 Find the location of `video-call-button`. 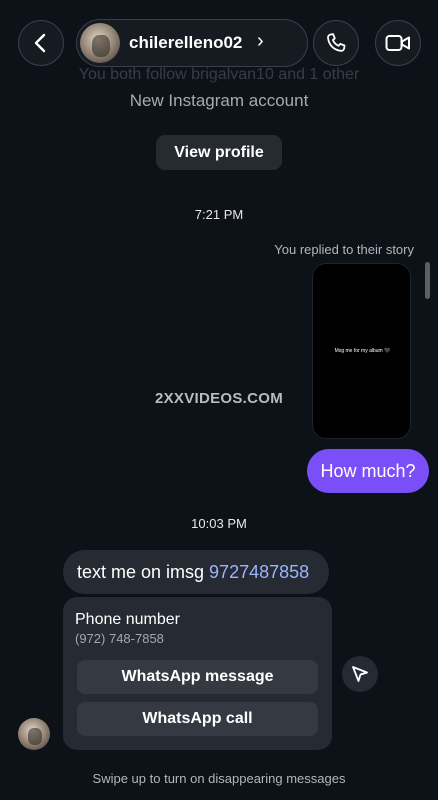

video-call-button is located at coordinates (398, 43).